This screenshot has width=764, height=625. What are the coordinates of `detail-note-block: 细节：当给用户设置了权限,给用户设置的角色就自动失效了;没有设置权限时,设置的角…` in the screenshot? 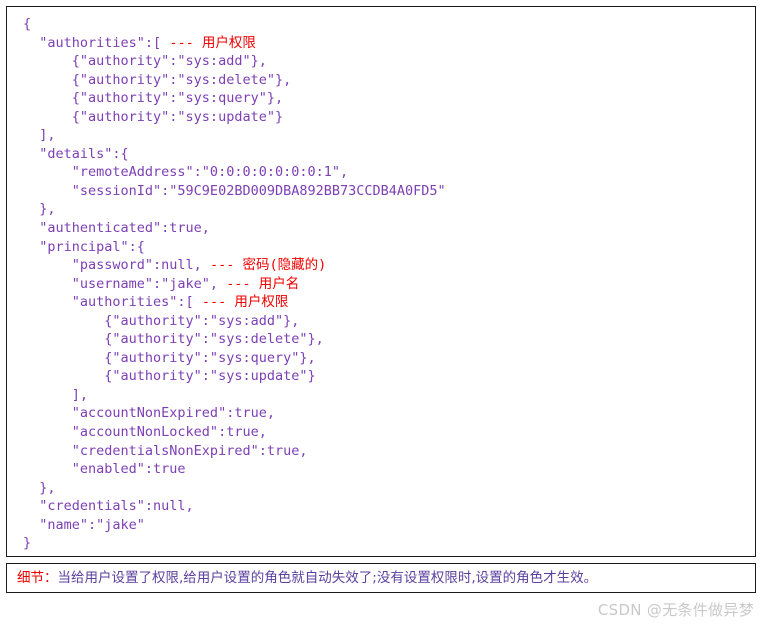 It's located at (381, 578).